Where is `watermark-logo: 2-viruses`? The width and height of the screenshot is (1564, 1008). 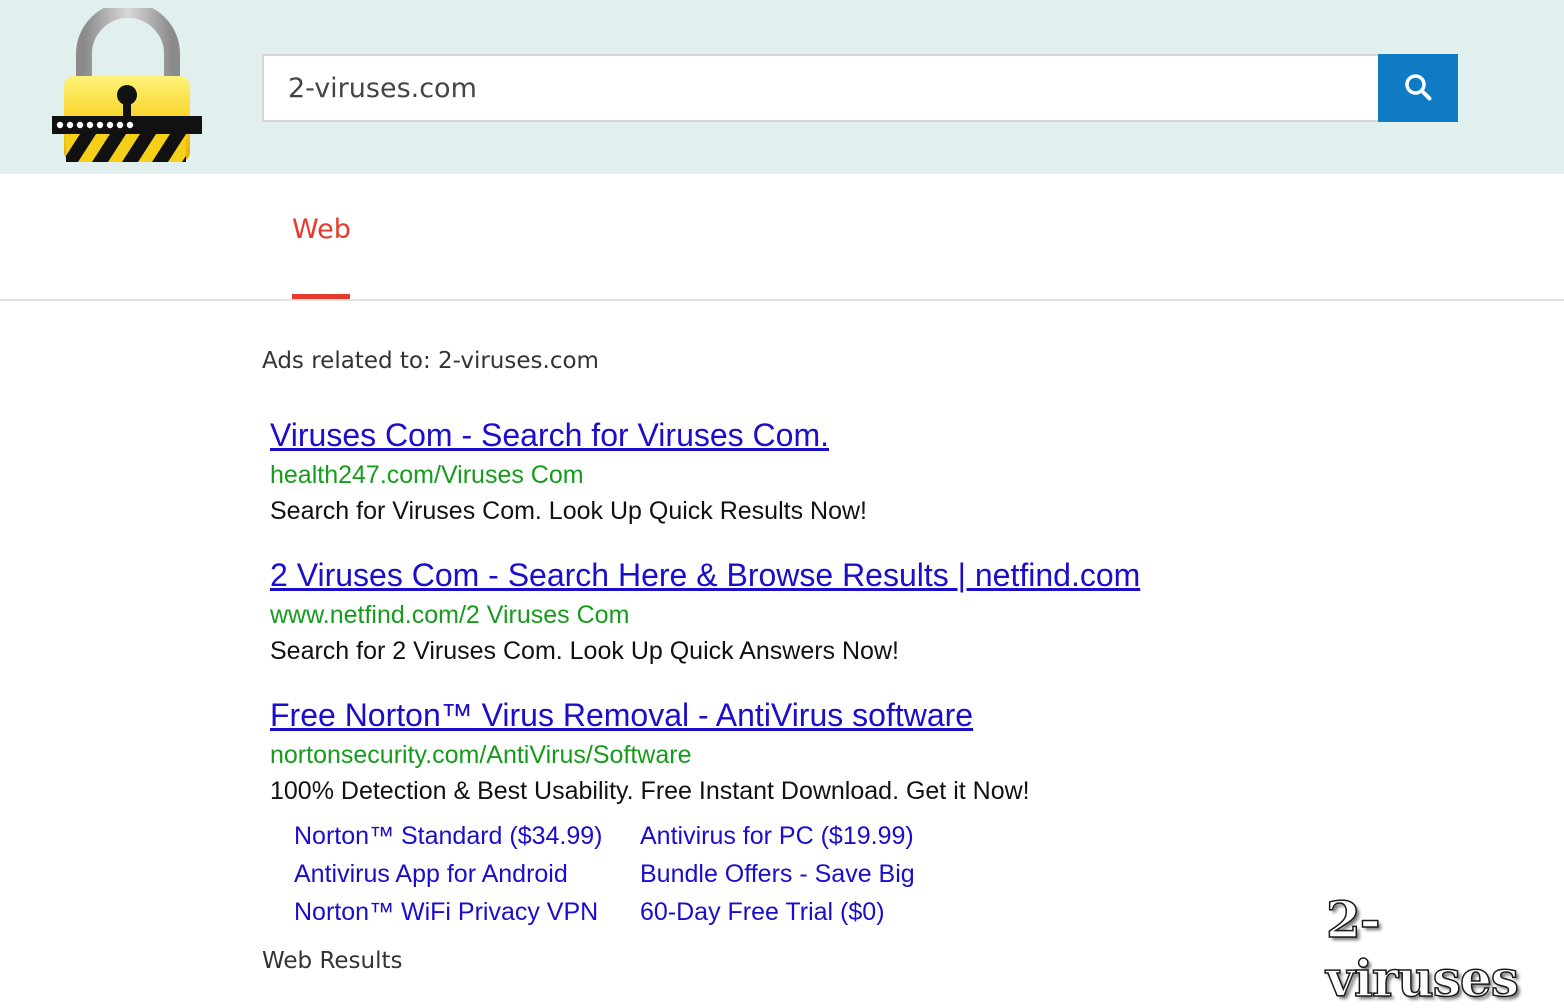 watermark-logo: 2-viruses is located at coordinates (1422, 948).